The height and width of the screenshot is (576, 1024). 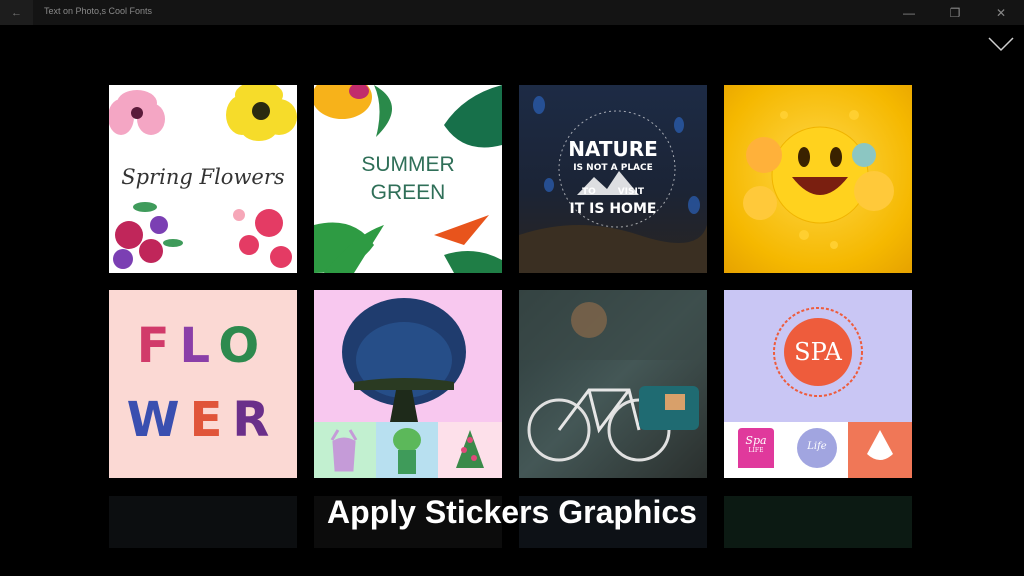 What do you see at coordinates (818, 352) in the screenshot?
I see `spa-text: SPA` at bounding box center [818, 352].